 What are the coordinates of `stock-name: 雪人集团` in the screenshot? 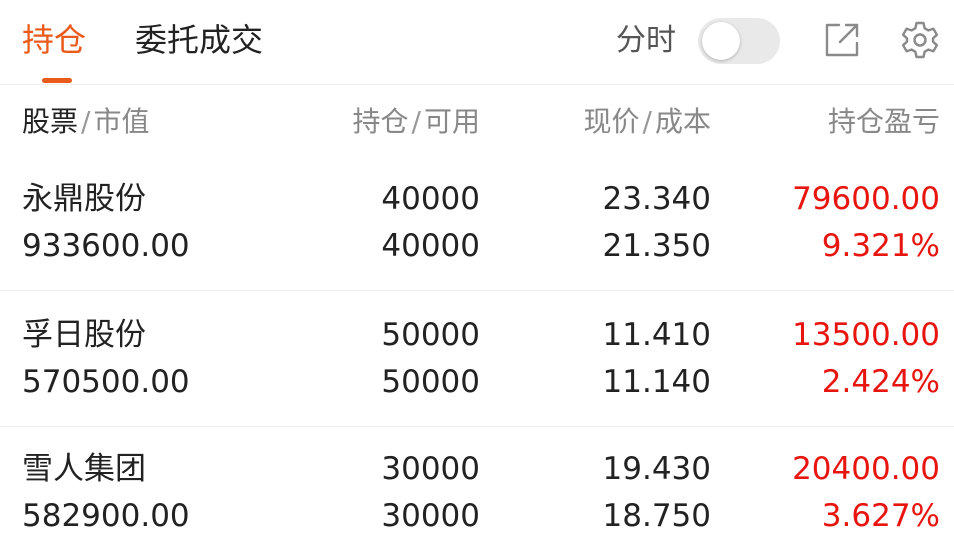 It's located at (84, 469).